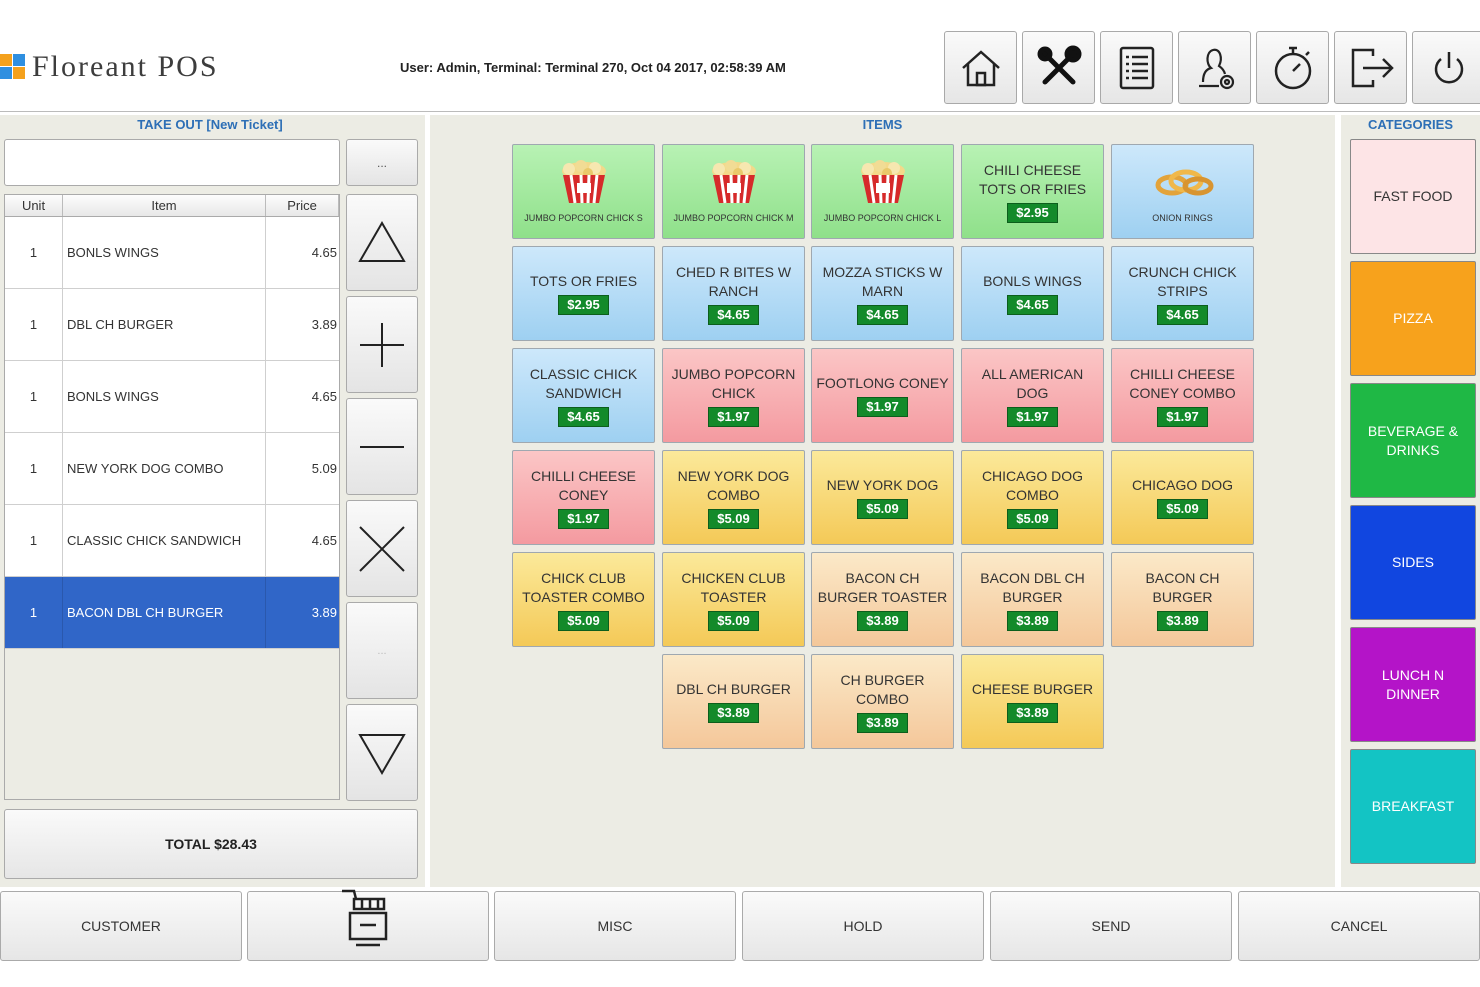  What do you see at coordinates (882, 701) in the screenshot?
I see `menu-item-button: CH BURGER COMBO $3.89` at bounding box center [882, 701].